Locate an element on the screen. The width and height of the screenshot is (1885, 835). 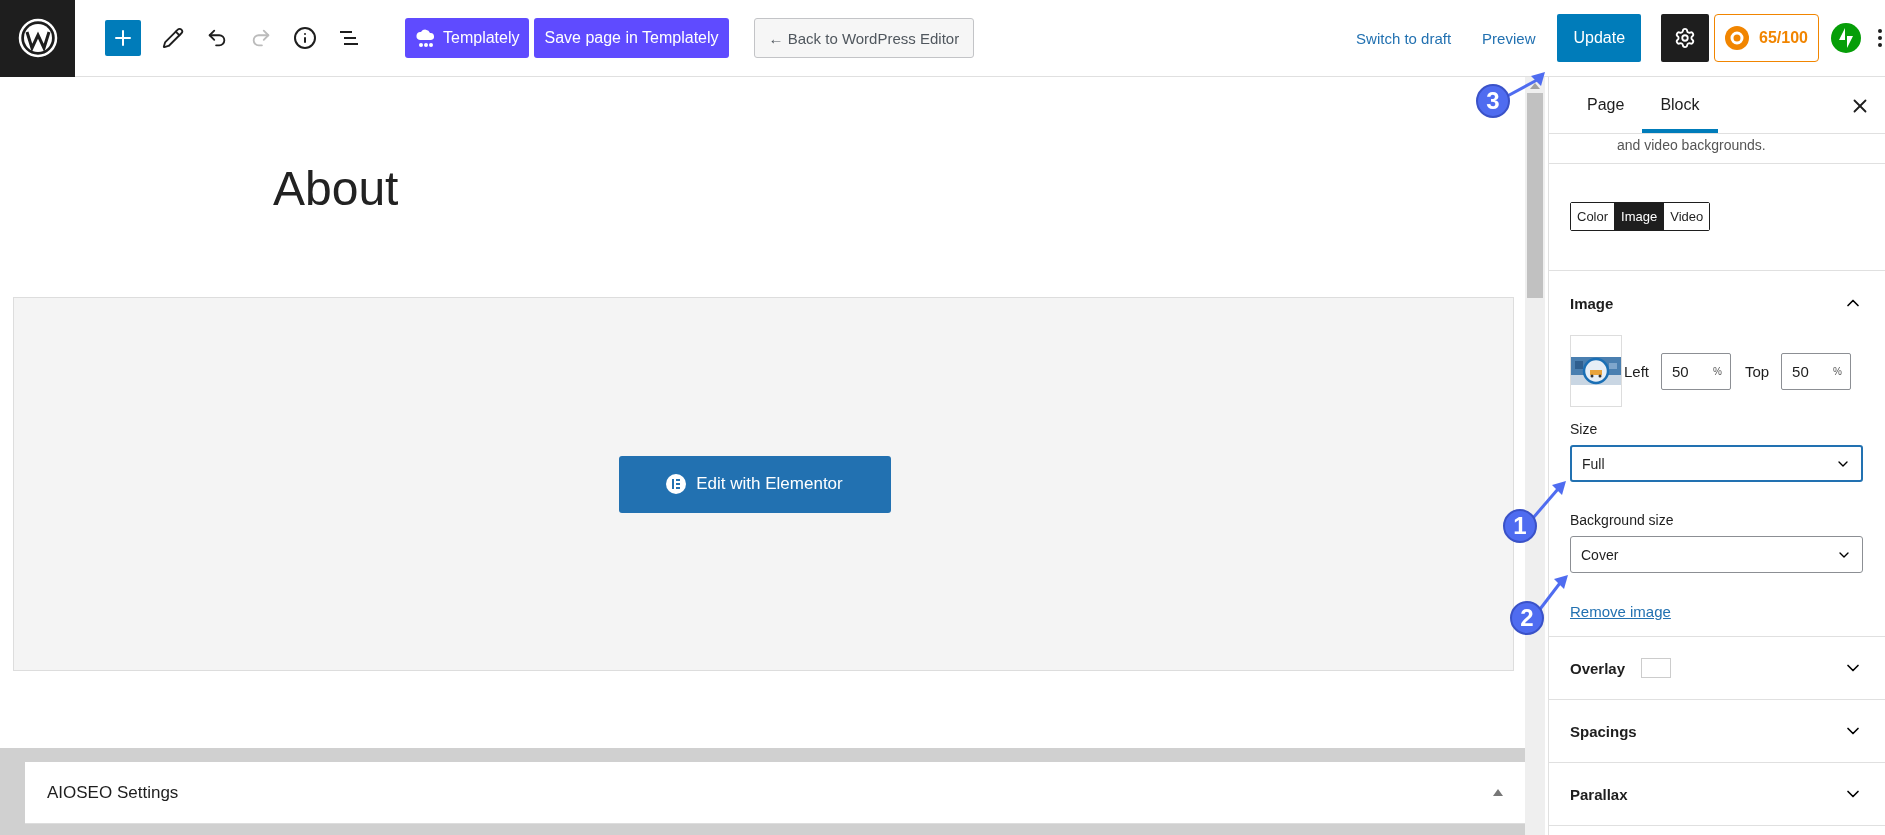
panel-title: AIOSEO Settings is located at coordinates (113, 792).